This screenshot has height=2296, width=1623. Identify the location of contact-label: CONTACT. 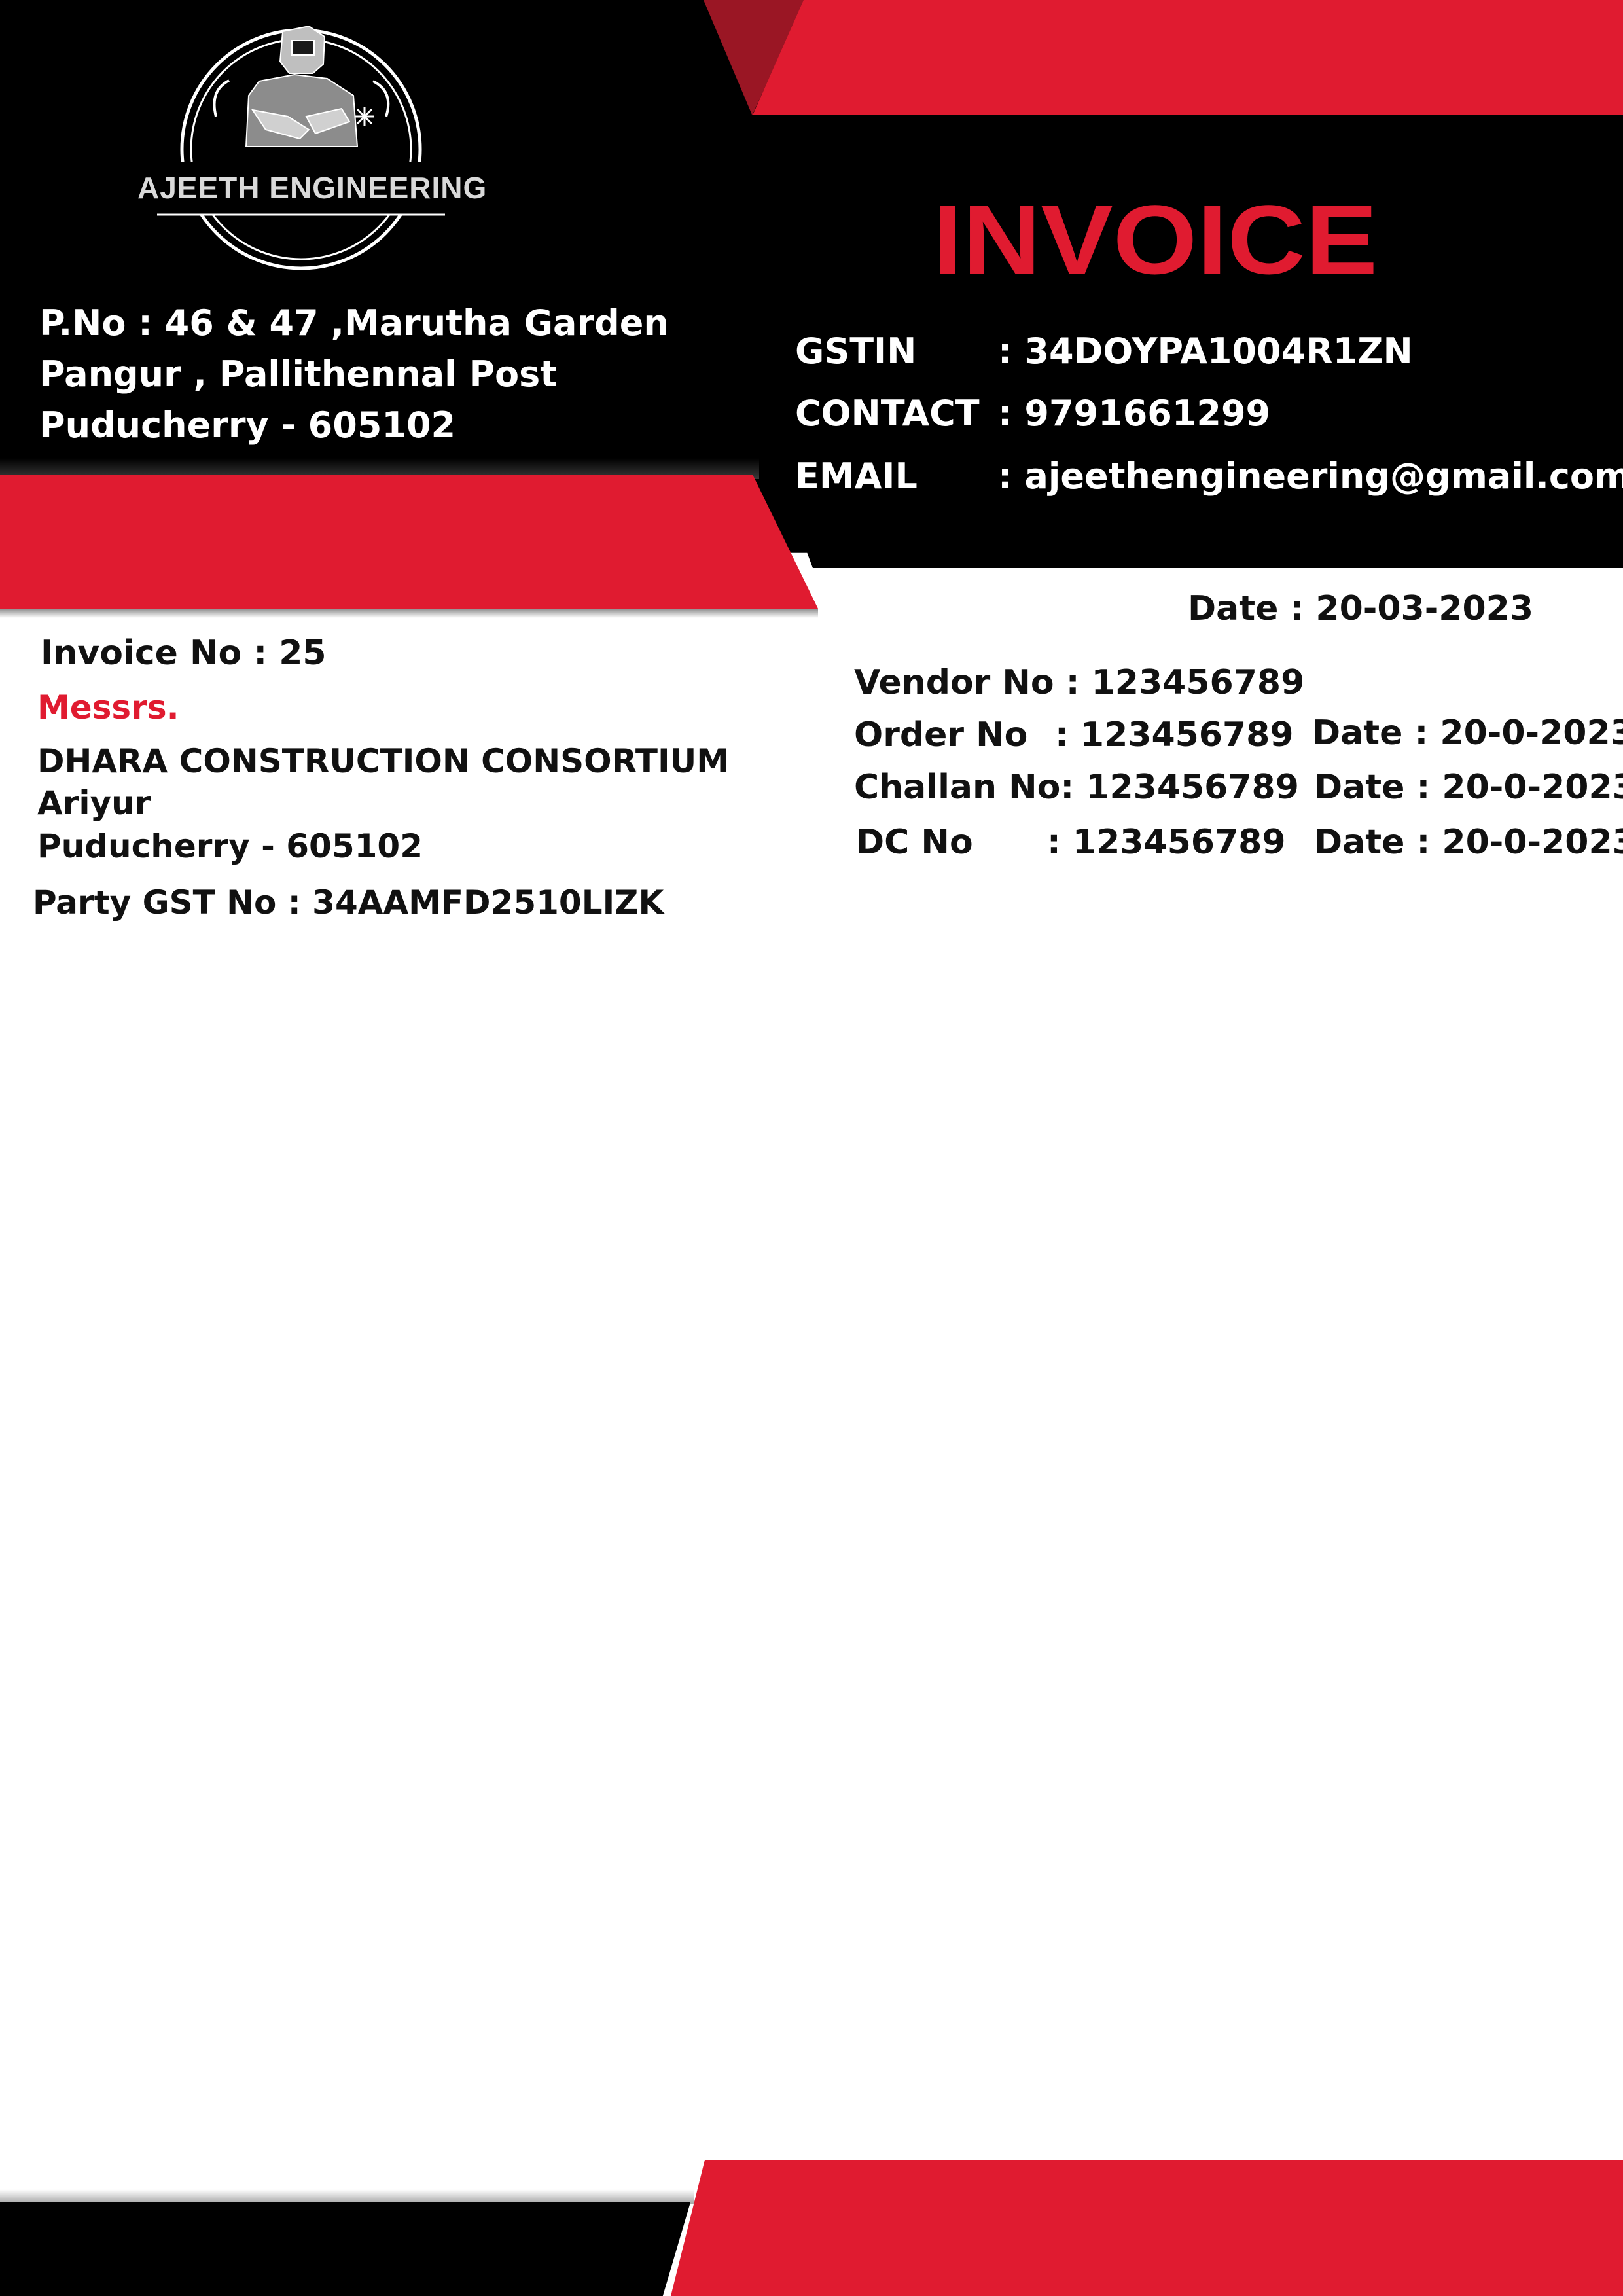
(888, 413).